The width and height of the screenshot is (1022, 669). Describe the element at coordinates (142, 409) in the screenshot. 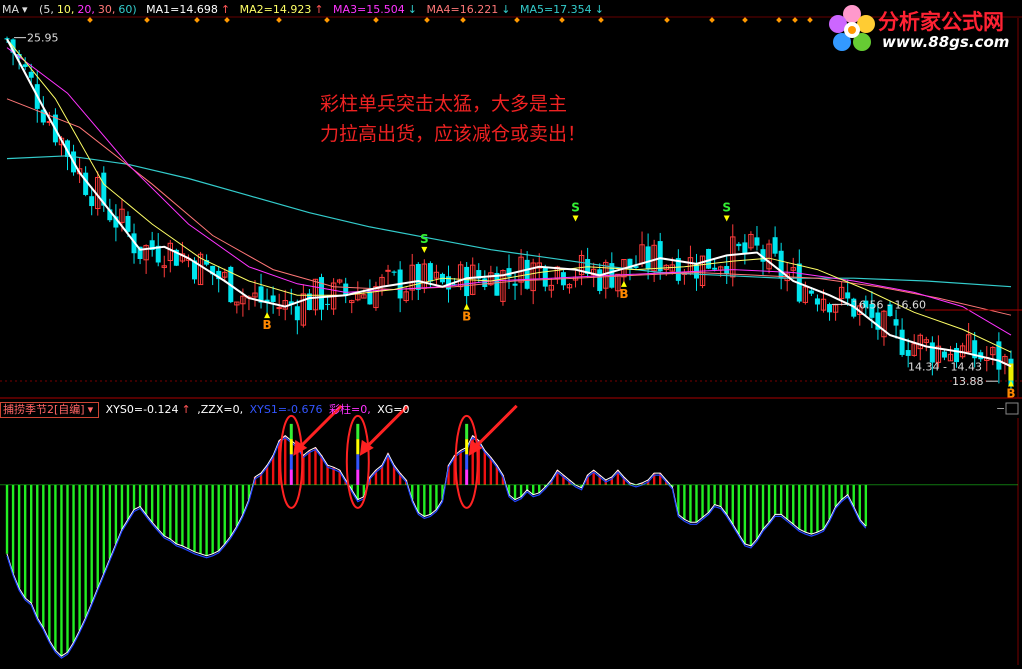

I see `xys0-value: XYS0=-0.124` at that location.